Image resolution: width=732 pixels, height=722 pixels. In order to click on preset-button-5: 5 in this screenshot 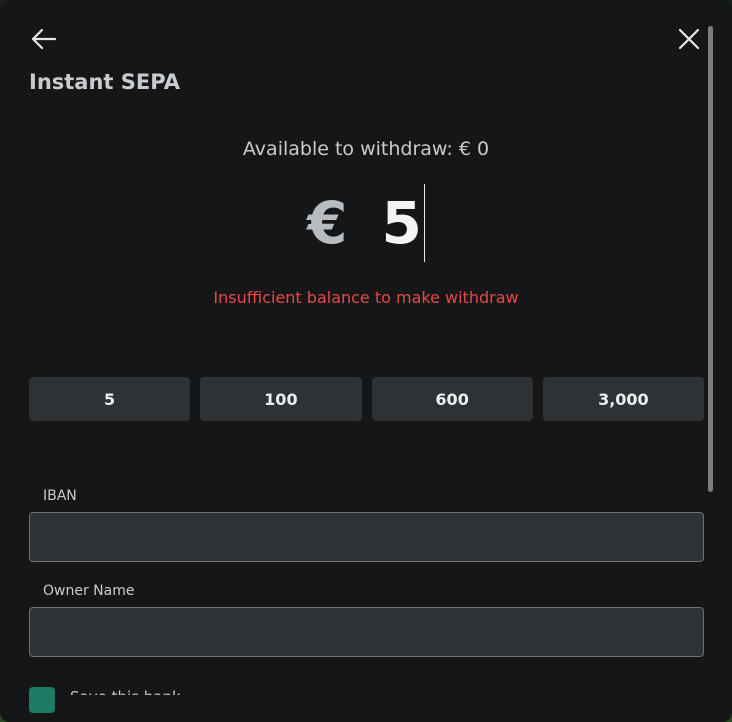, I will do `click(110, 399)`.